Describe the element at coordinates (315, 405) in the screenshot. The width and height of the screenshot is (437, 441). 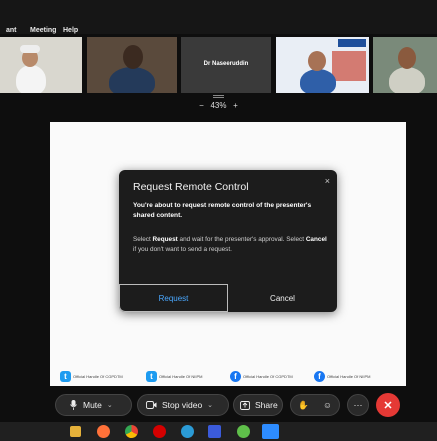
I see `reactions-group: ✋ ☺` at that location.